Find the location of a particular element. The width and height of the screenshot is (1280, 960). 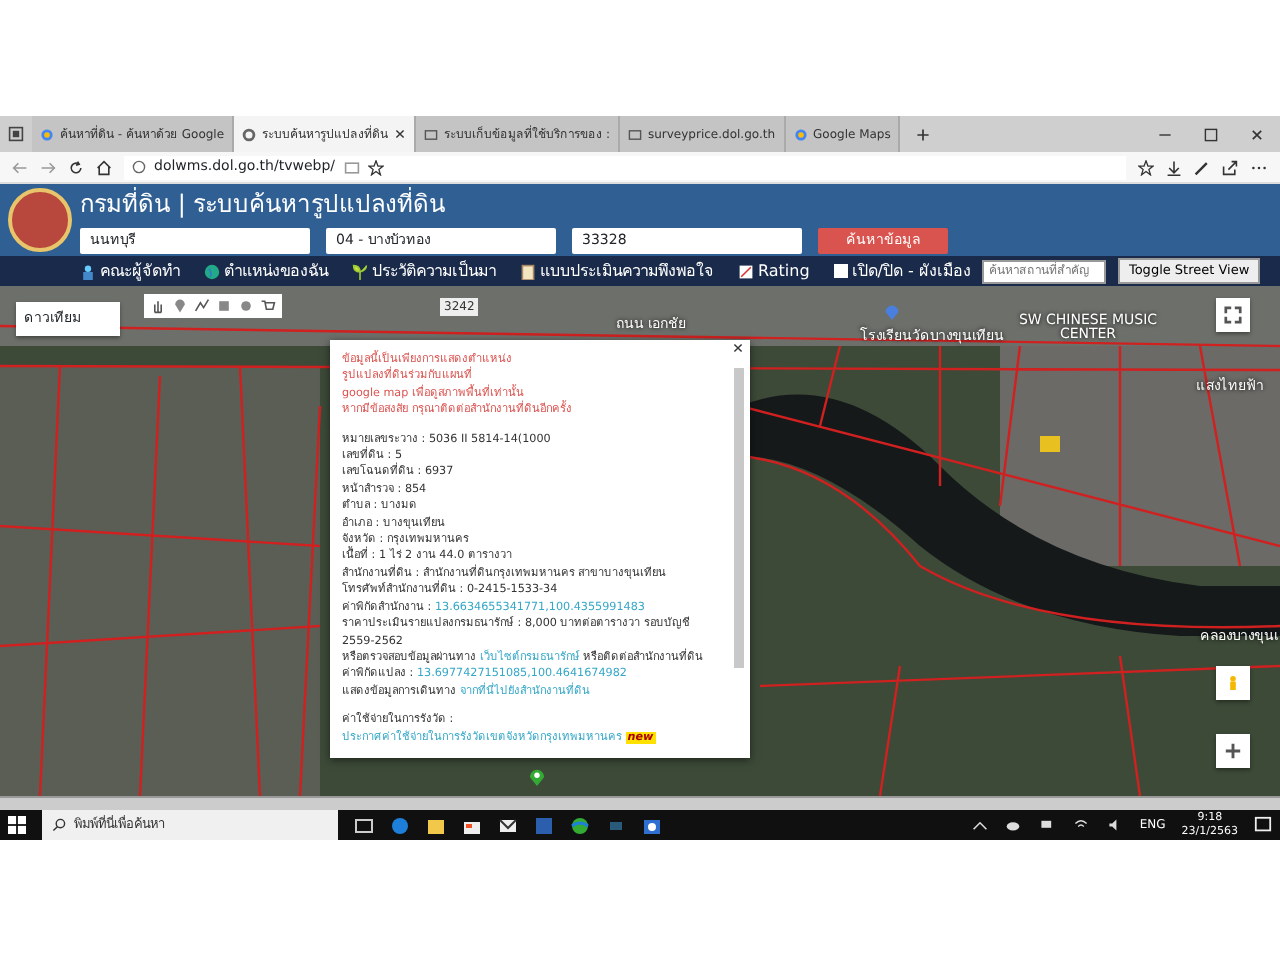

fullscreen-button is located at coordinates (1233, 315).